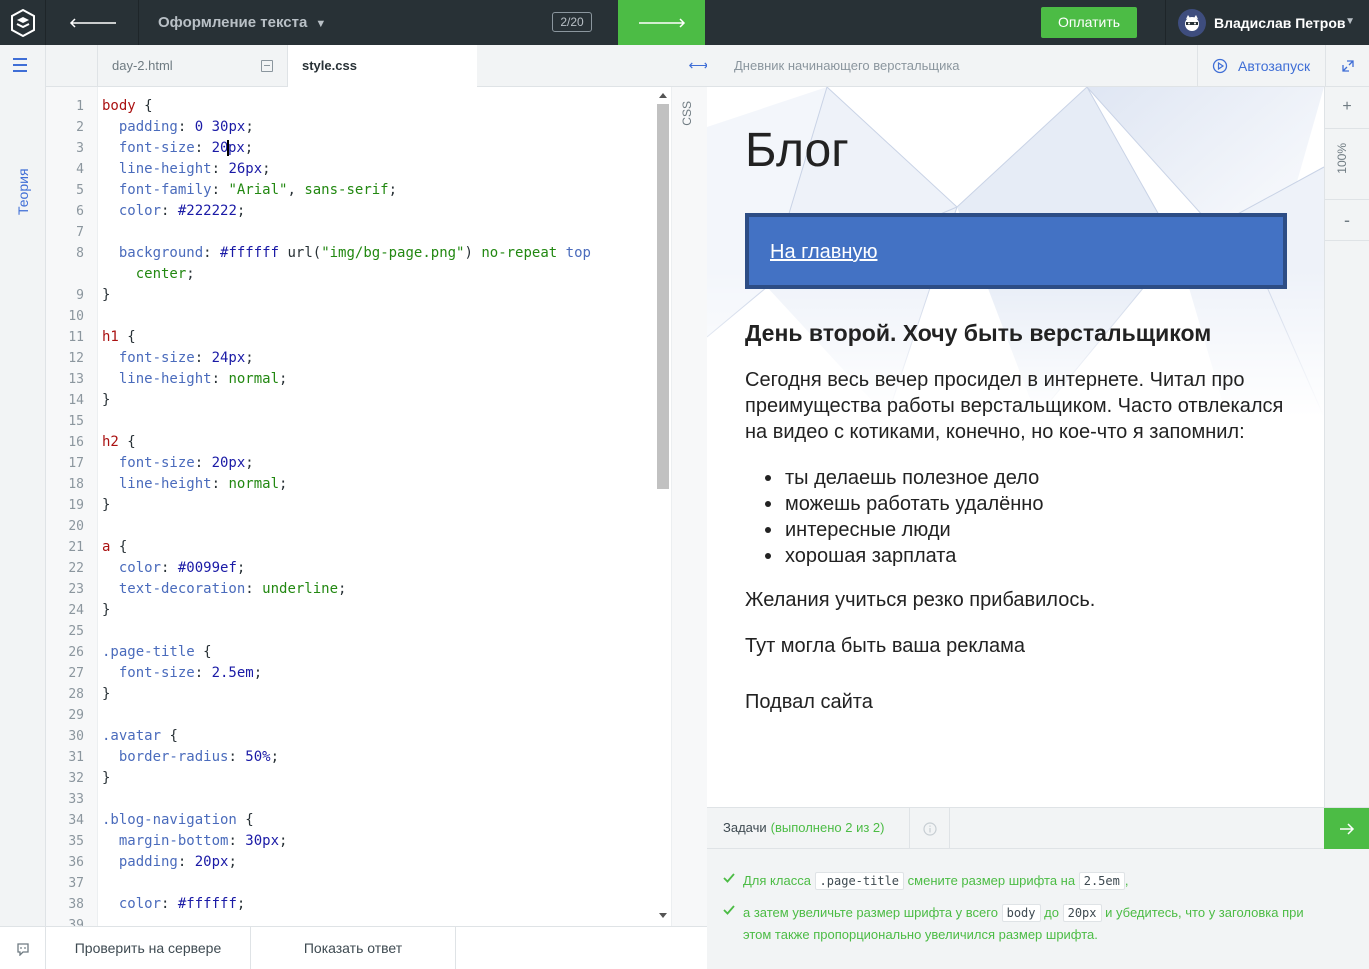  I want to click on code-text: margin-bottom: 30px;, so click(195, 841).